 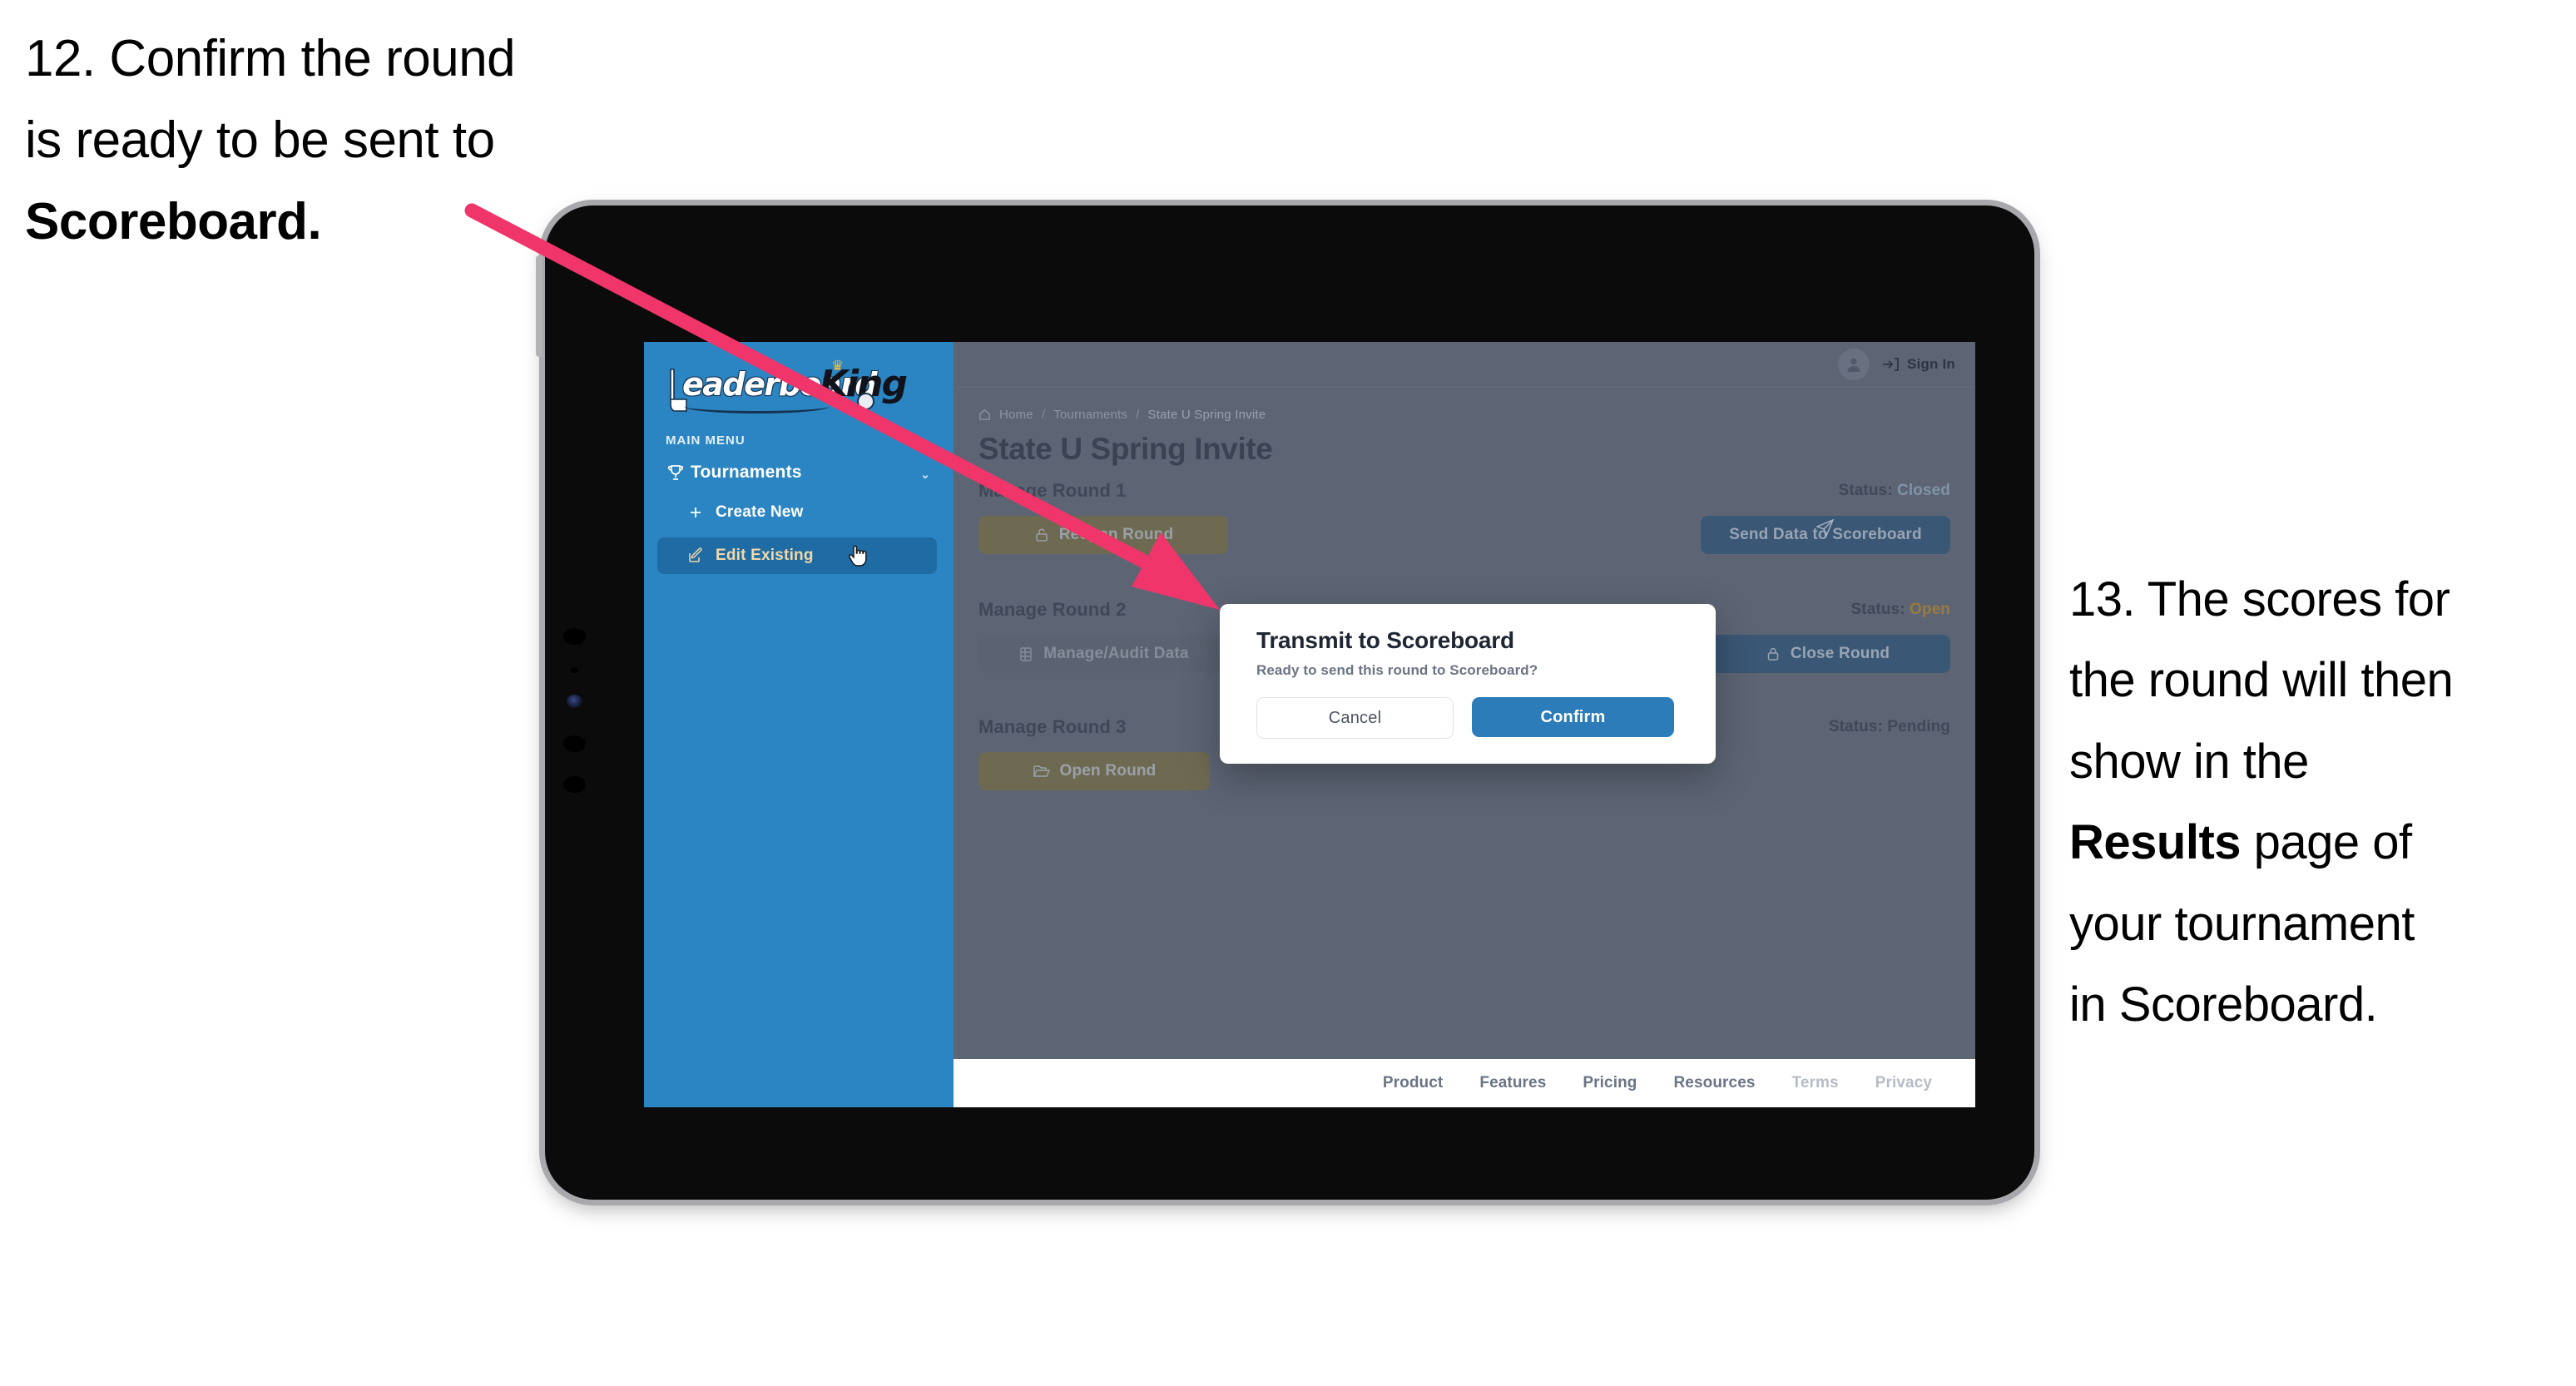 What do you see at coordinates (925, 475) in the screenshot?
I see `chevron-down-icon: ⌄` at bounding box center [925, 475].